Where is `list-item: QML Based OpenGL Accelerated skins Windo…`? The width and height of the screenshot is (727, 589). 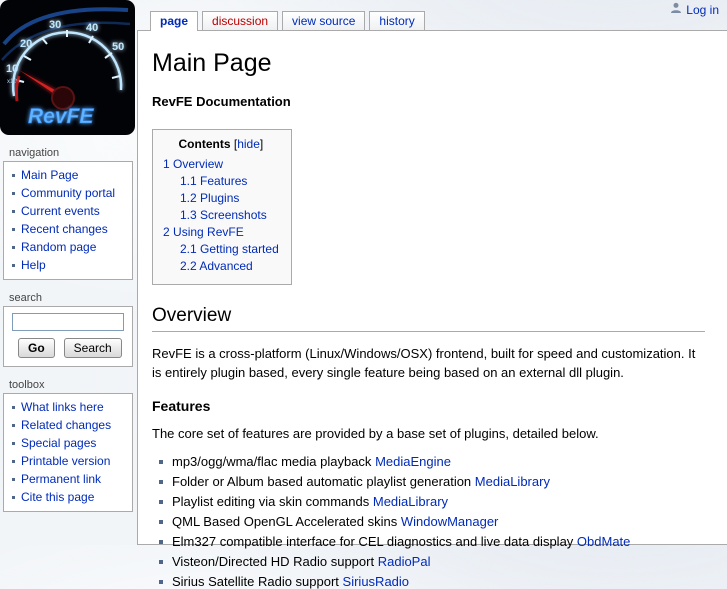
list-item: QML Based OpenGL Accelerated skins Windo… is located at coordinates (431, 522).